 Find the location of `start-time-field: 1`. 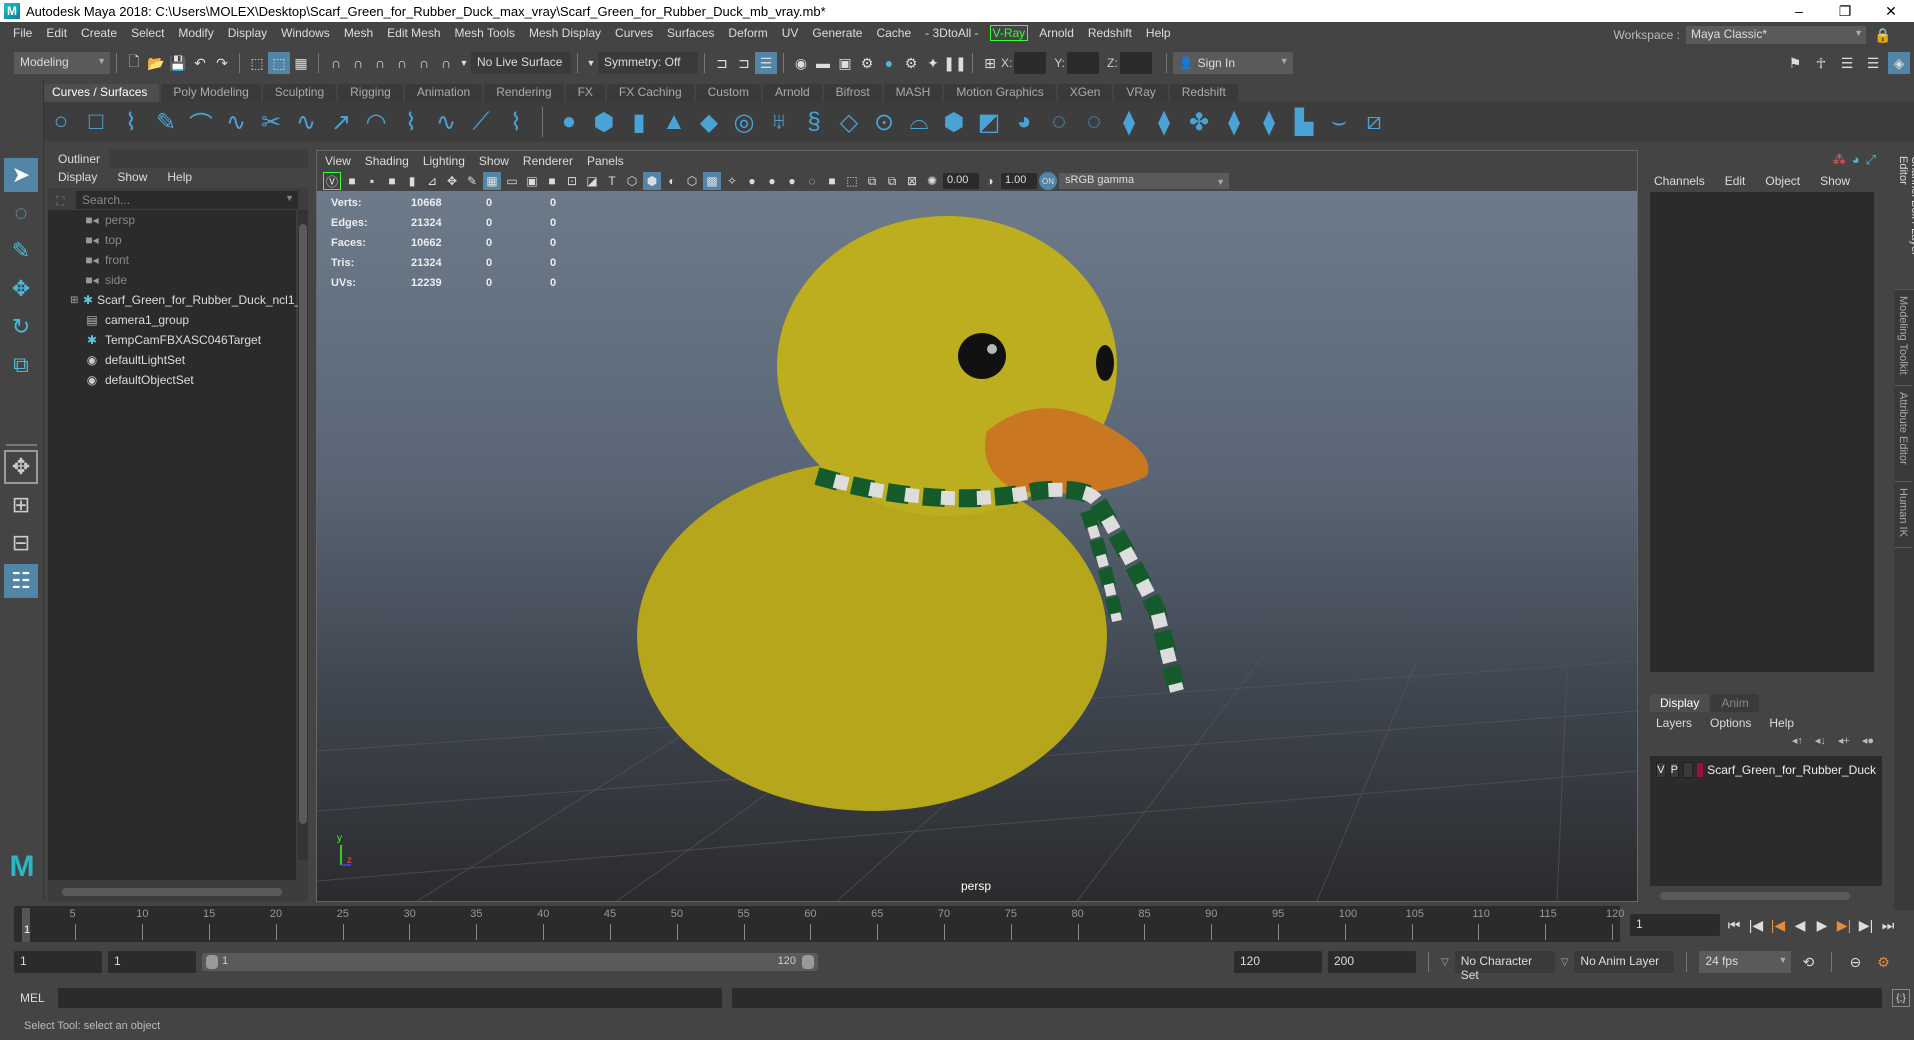

start-time-field: 1 is located at coordinates (58, 962).